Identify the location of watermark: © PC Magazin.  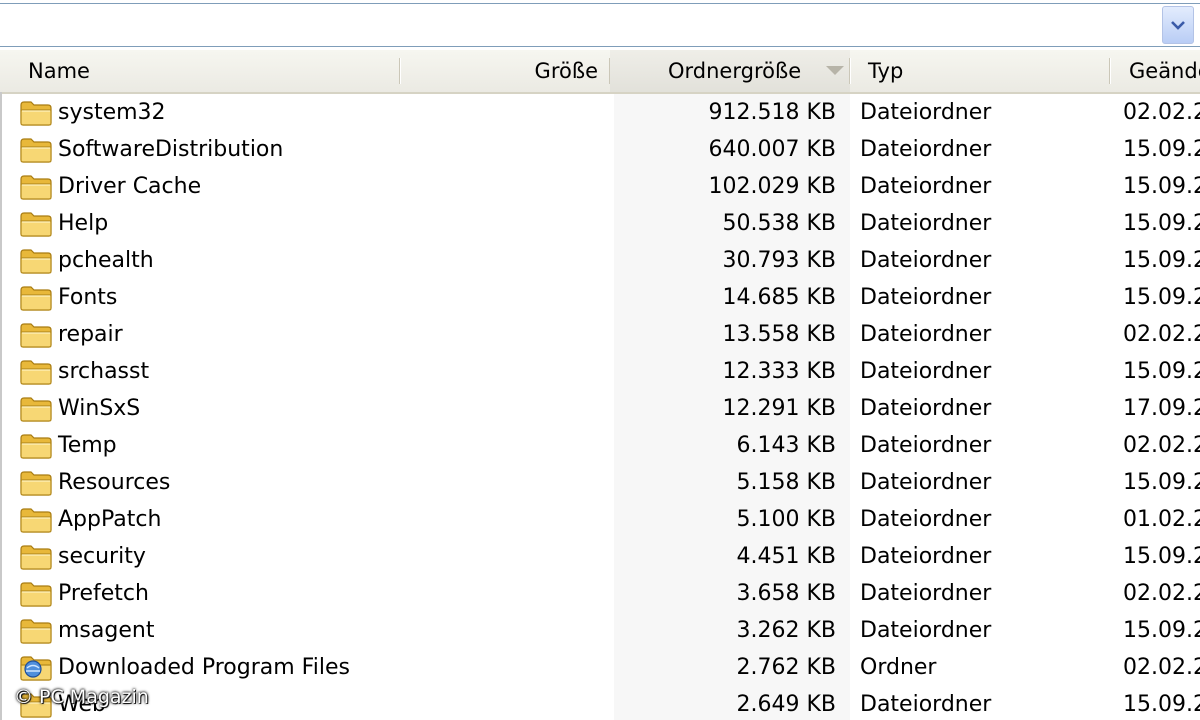
(81, 697).